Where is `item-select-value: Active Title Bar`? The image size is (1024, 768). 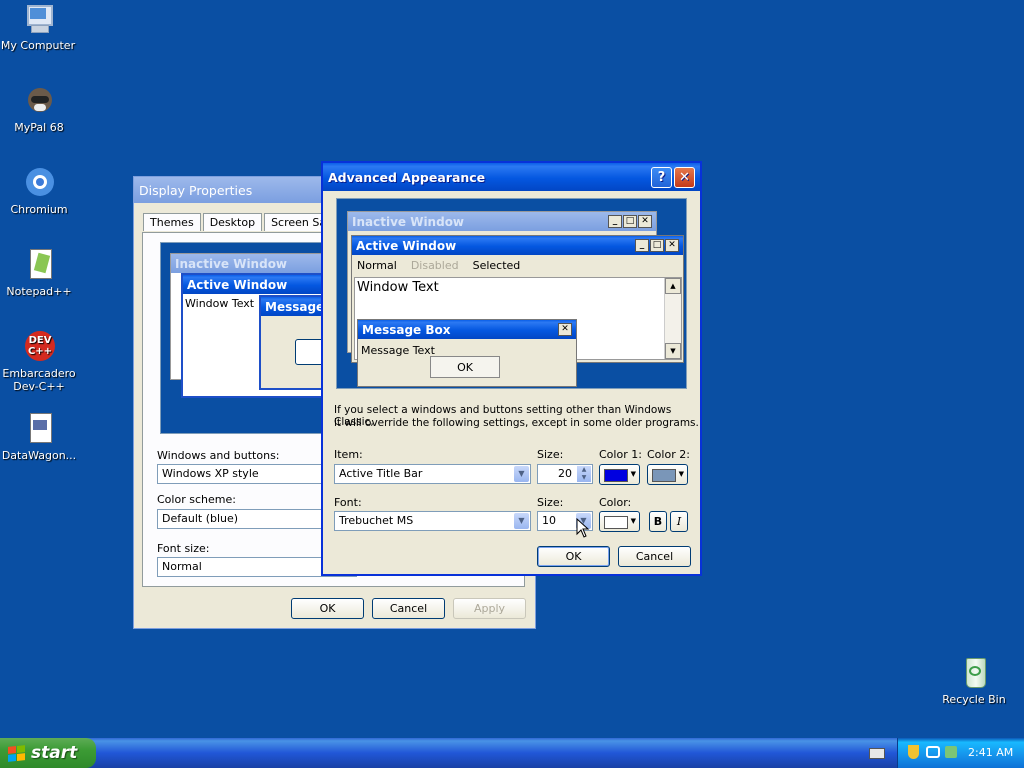 item-select-value: Active Title Bar is located at coordinates (381, 473).